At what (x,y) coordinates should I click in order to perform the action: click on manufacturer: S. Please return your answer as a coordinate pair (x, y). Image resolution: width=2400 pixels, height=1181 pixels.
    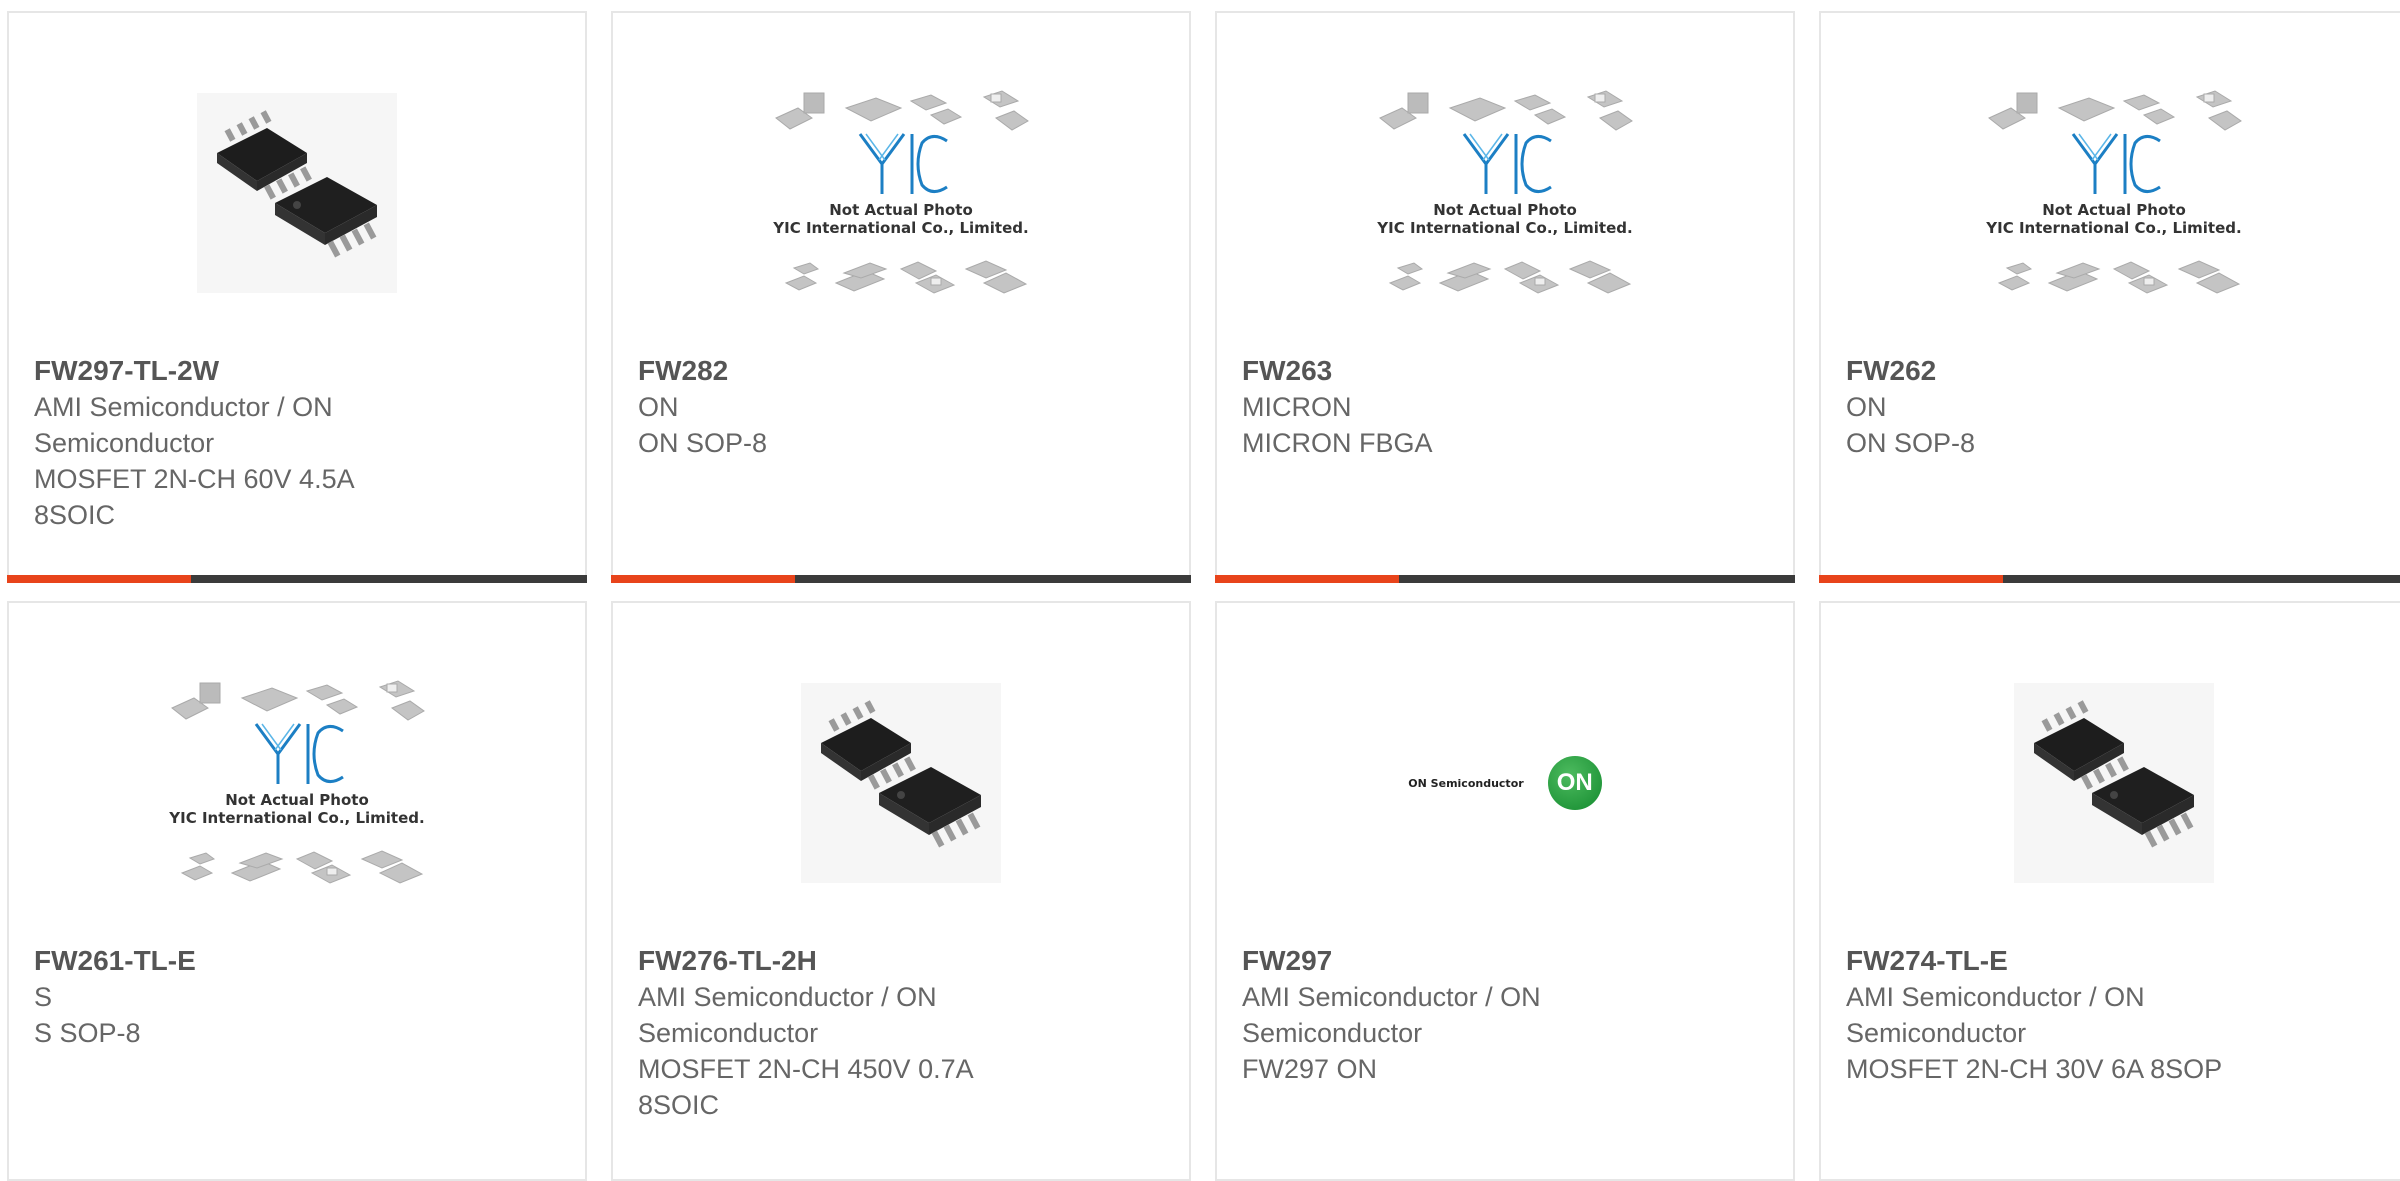
    Looking at the image, I should click on (43, 997).